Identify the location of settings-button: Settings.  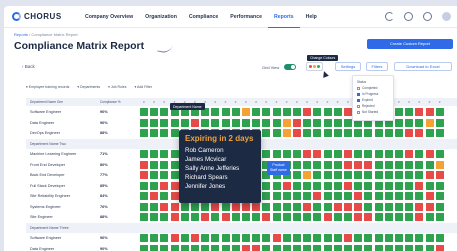
(348, 66).